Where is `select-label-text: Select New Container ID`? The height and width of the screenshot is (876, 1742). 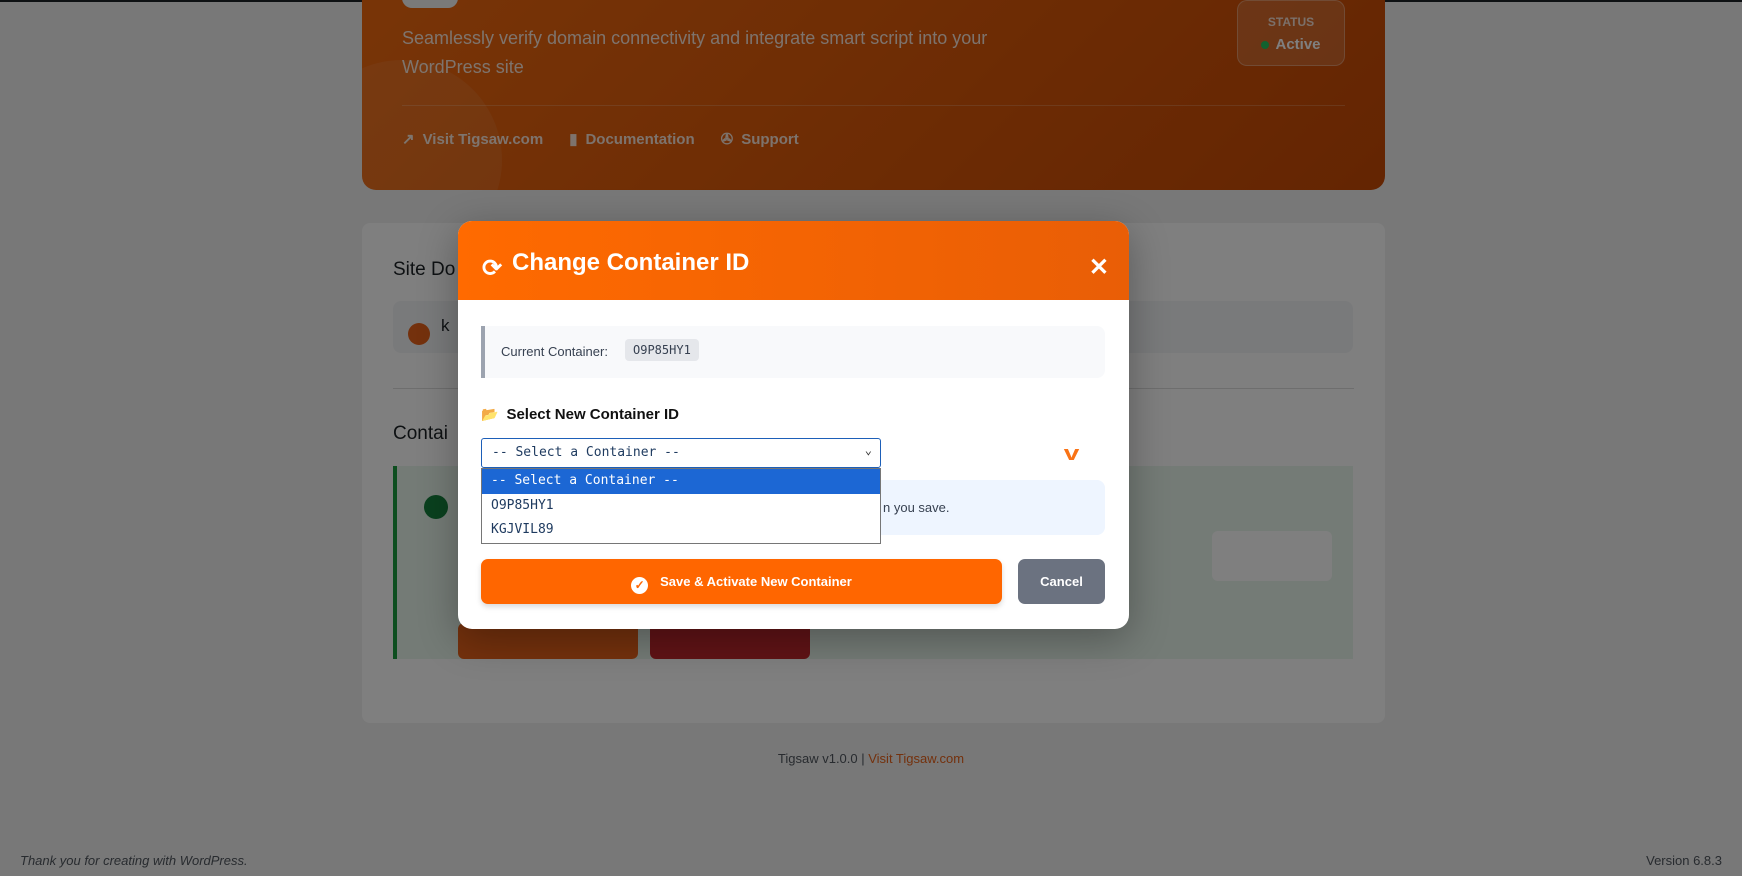 select-label-text: Select New Container ID is located at coordinates (592, 414).